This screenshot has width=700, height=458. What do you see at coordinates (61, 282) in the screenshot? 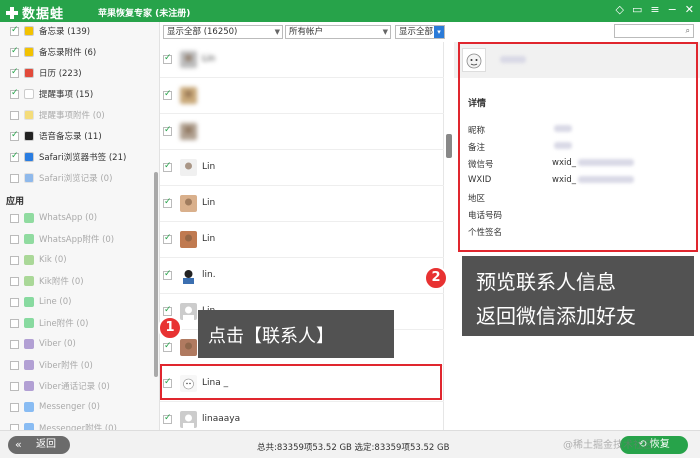
I see `sidebar-item-label: Kik附件 (0)` at bounding box center [61, 282].